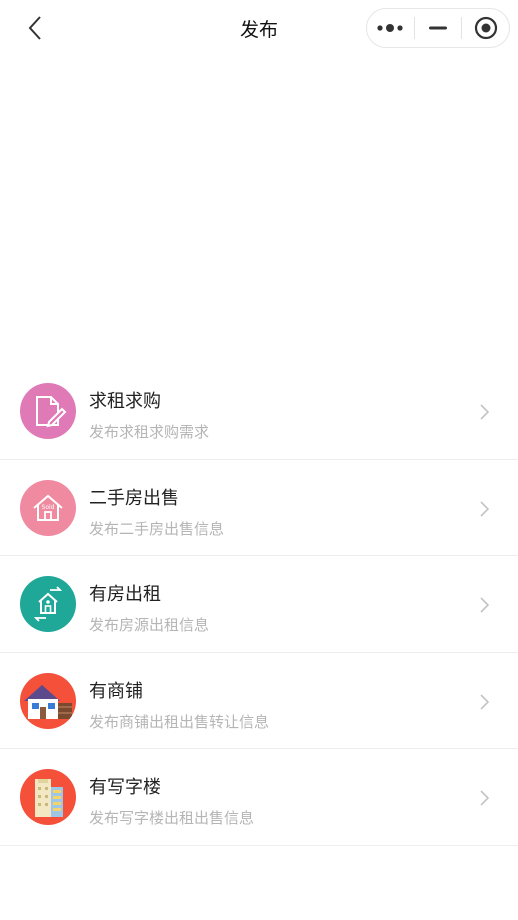 Image resolution: width=518 pixels, height=920 pixels. I want to click on sold-house-icon: Sold, so click(48, 507).